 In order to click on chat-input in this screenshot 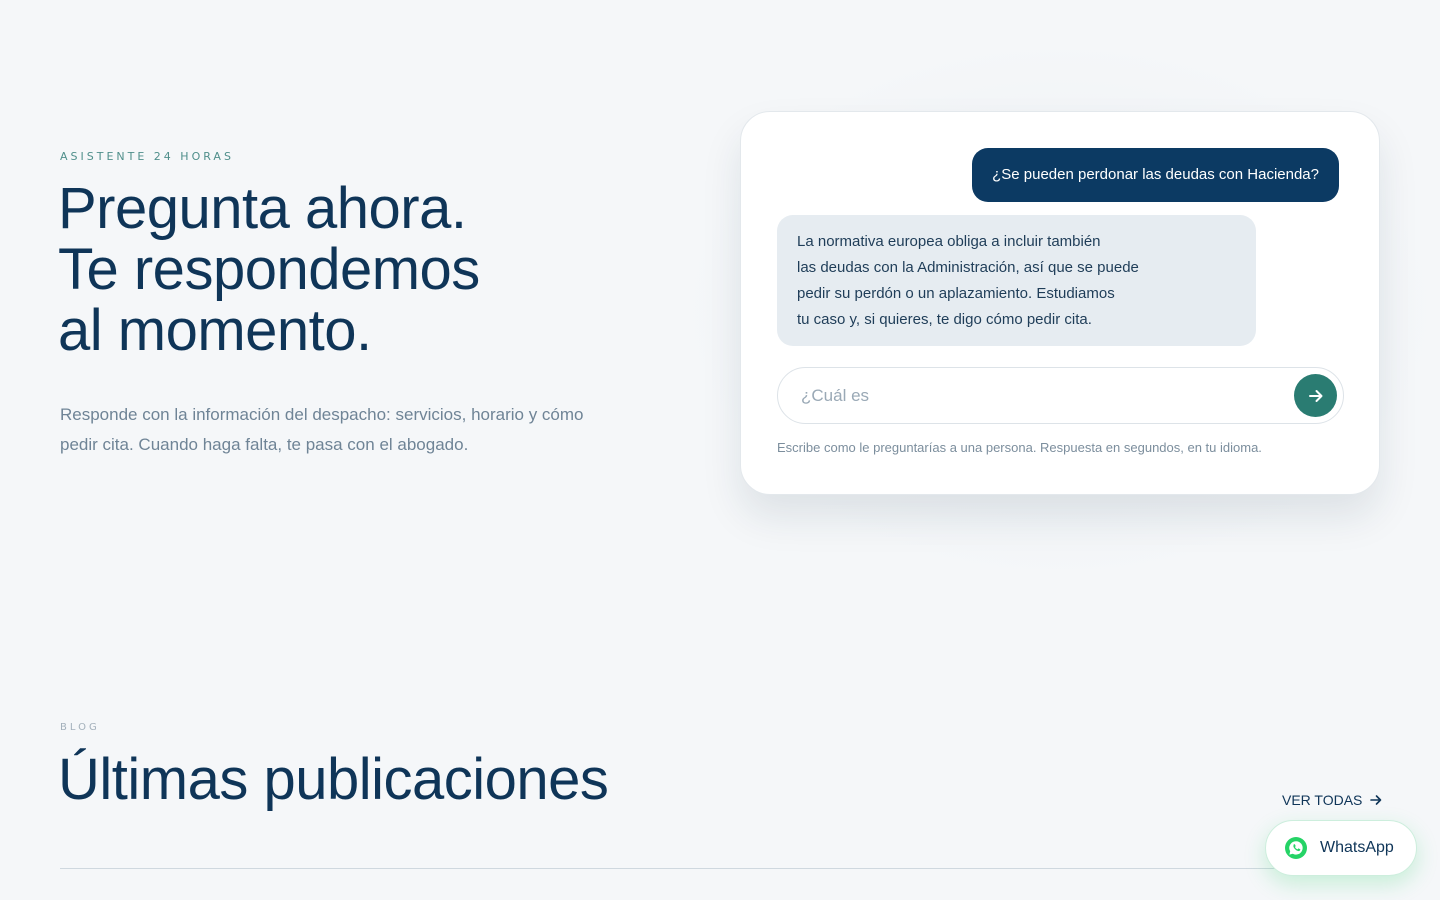, I will do `click(1041, 396)`.